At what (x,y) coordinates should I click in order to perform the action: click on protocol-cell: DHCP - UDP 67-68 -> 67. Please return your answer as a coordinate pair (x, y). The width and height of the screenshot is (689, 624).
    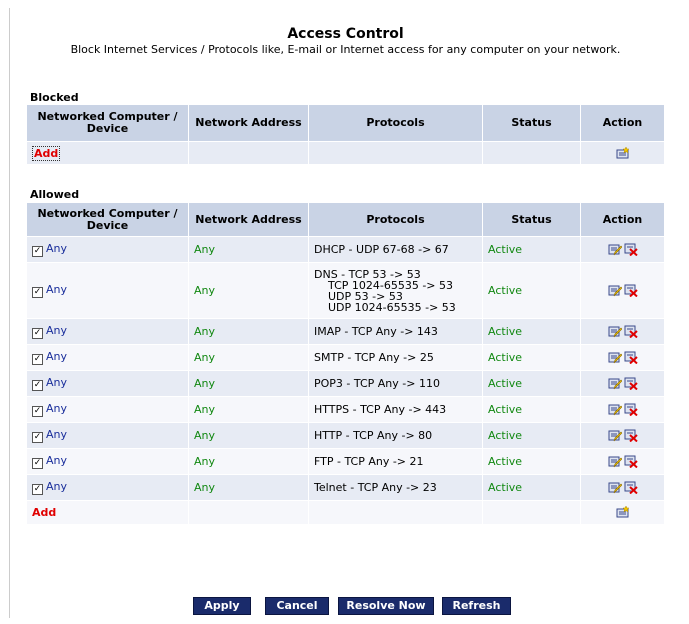
    Looking at the image, I should click on (395, 249).